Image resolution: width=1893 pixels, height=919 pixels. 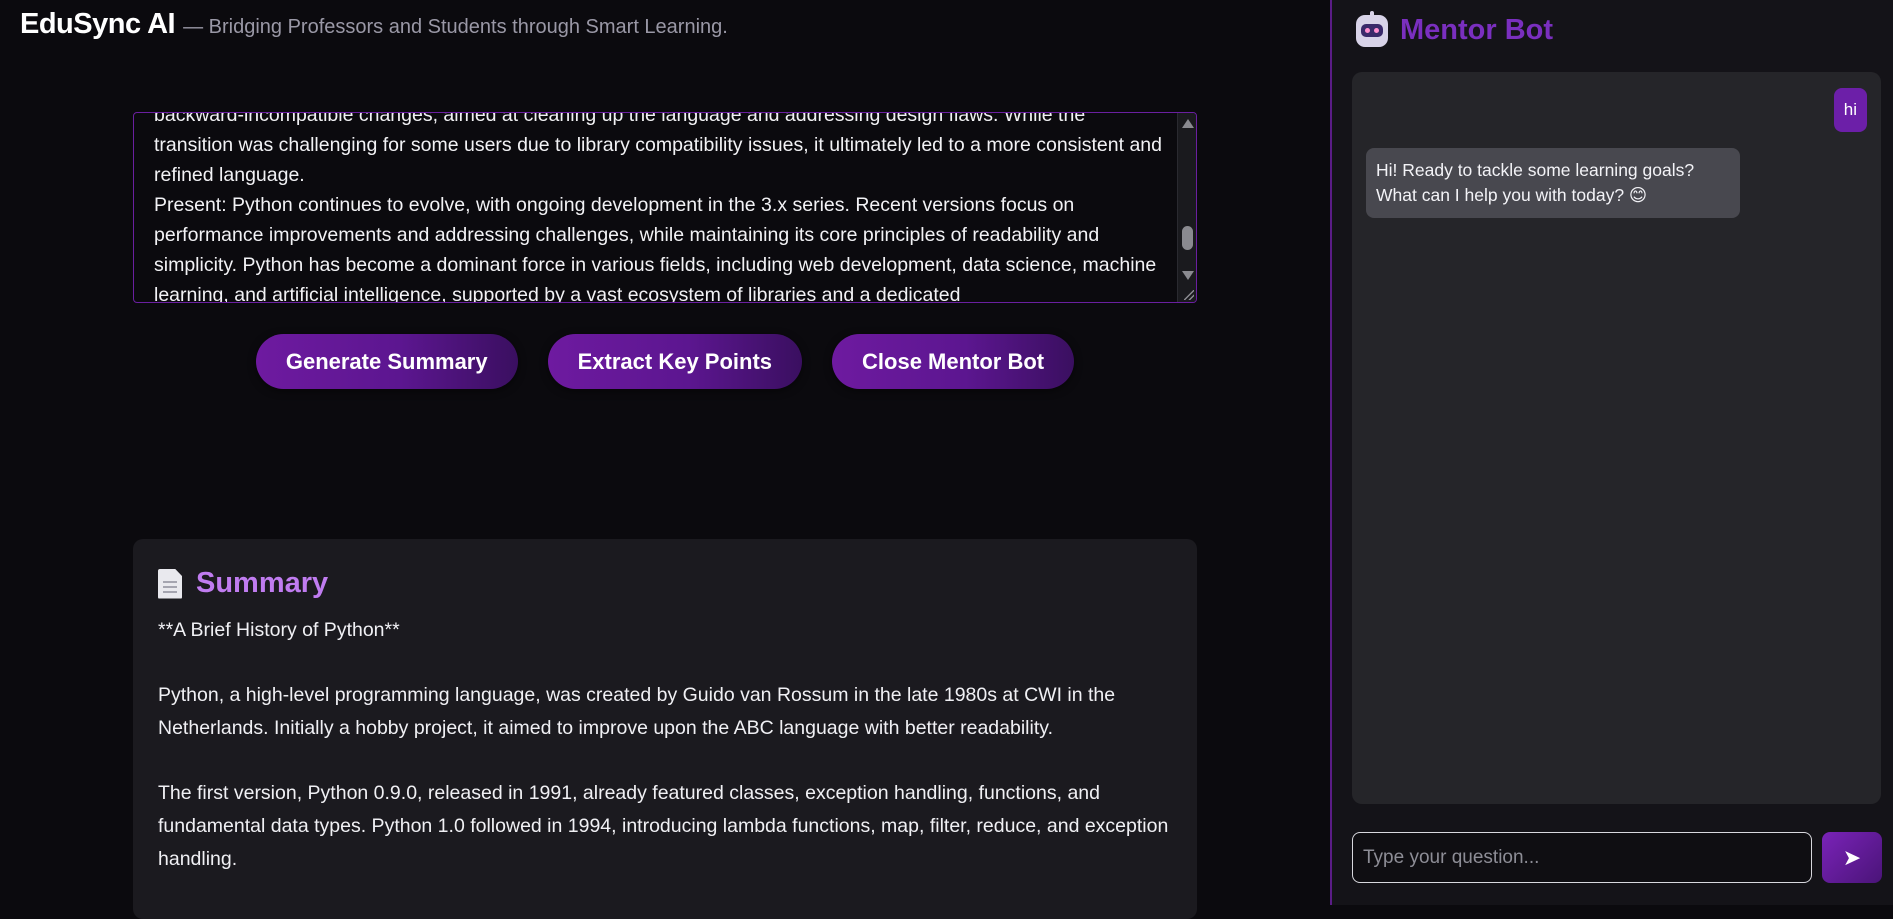 I want to click on resize-handle-icon, so click(x=1189, y=295).